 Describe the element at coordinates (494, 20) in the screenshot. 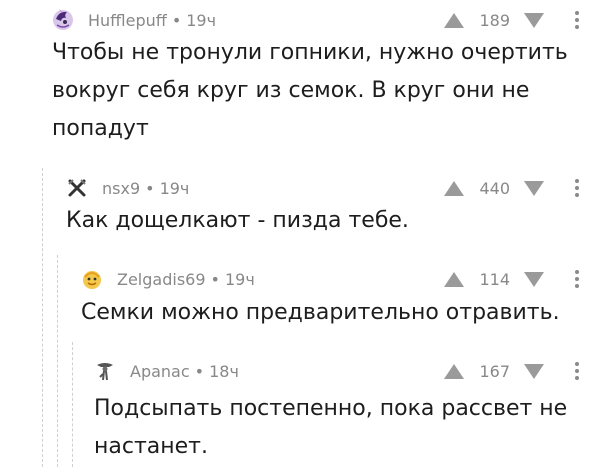

I see `comment-score: 189` at that location.